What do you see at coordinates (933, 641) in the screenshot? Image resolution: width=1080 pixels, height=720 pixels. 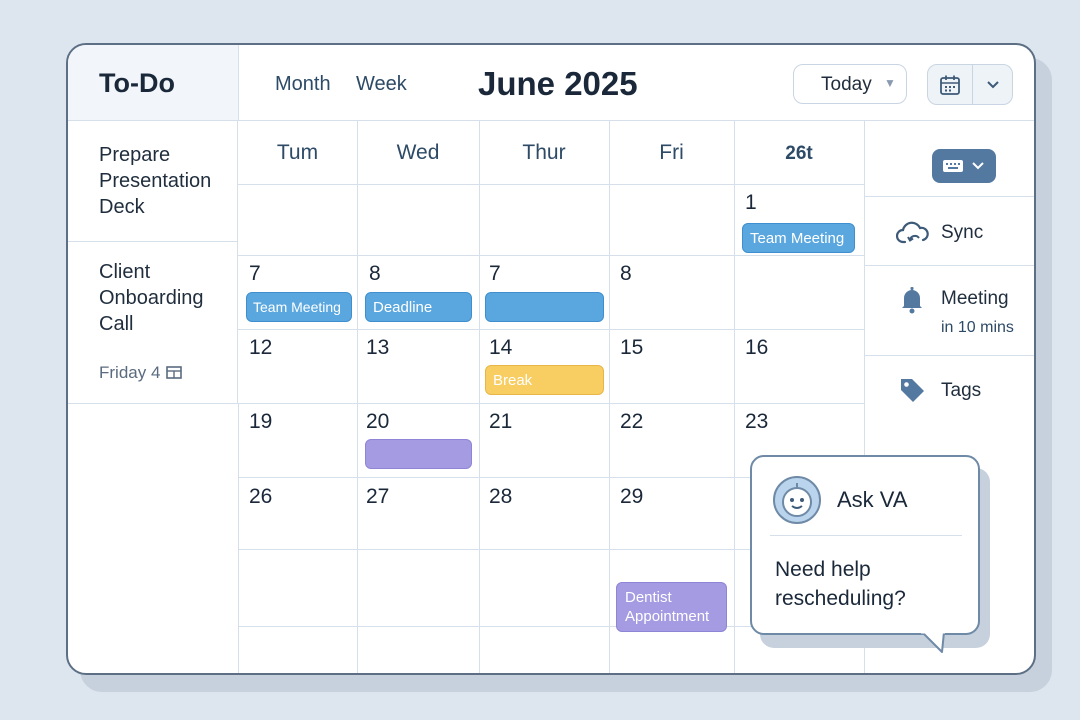 I see `speech-tail-icon` at bounding box center [933, 641].